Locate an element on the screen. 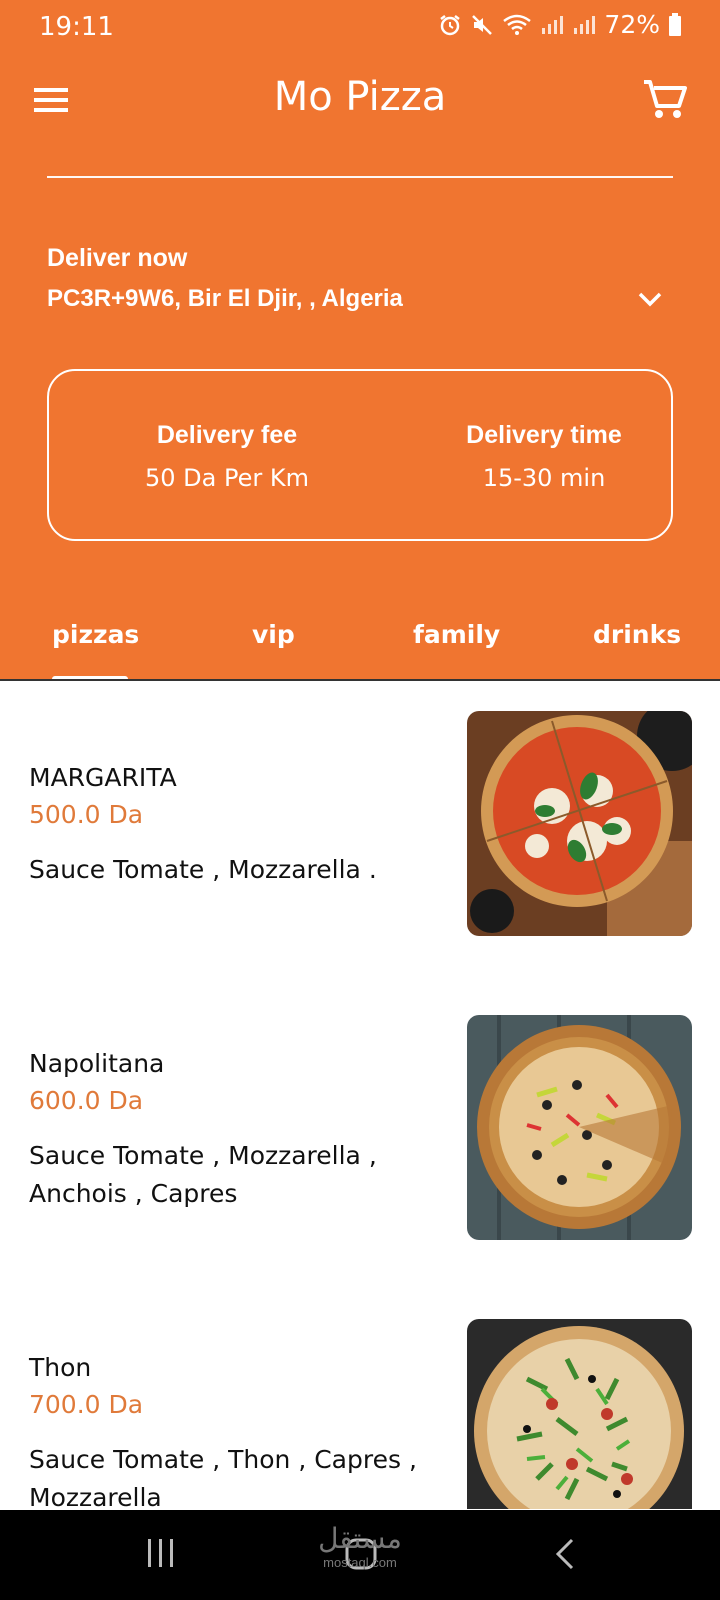 This screenshot has width=720, height=1600. thon-pizza-image is located at coordinates (579, 1414).